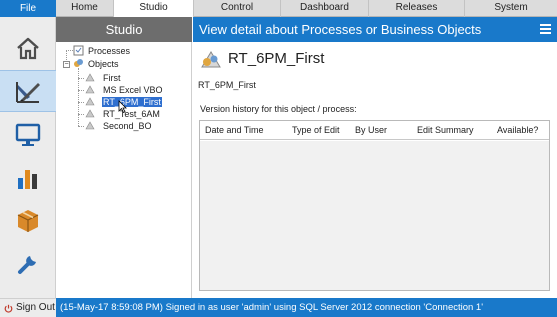 The width and height of the screenshot is (557, 317). Describe the element at coordinates (371, 130) in the screenshot. I see `column-header-user: By User` at that location.